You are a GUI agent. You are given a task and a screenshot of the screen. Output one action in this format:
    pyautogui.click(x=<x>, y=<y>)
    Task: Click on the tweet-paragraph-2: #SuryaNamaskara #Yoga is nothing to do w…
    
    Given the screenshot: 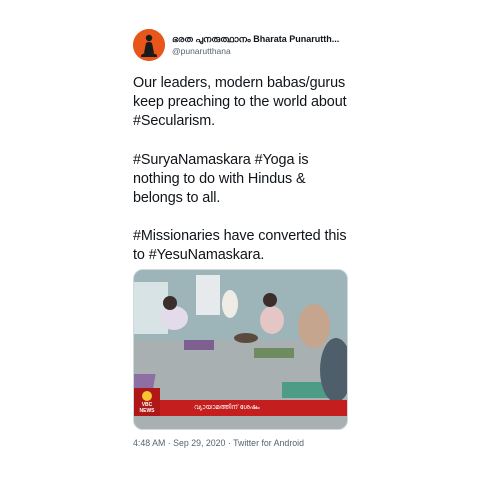 What is the action you would take?
    pyautogui.click(x=221, y=179)
    